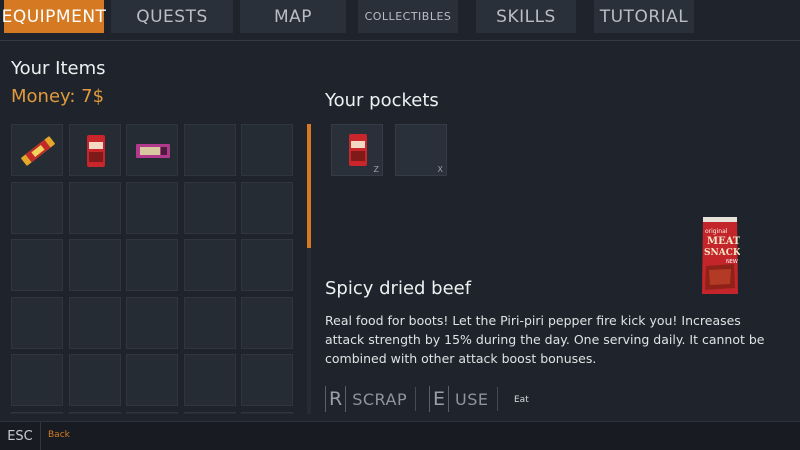 This screenshot has height=450, width=800. I want to click on pockets-title: Your pockets, so click(382, 100).